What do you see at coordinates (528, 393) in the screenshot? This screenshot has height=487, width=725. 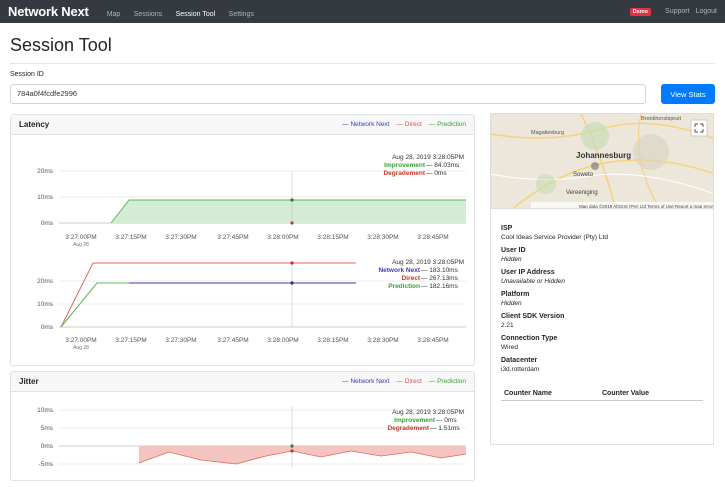 I see `counter-name-header: Counter Name` at bounding box center [528, 393].